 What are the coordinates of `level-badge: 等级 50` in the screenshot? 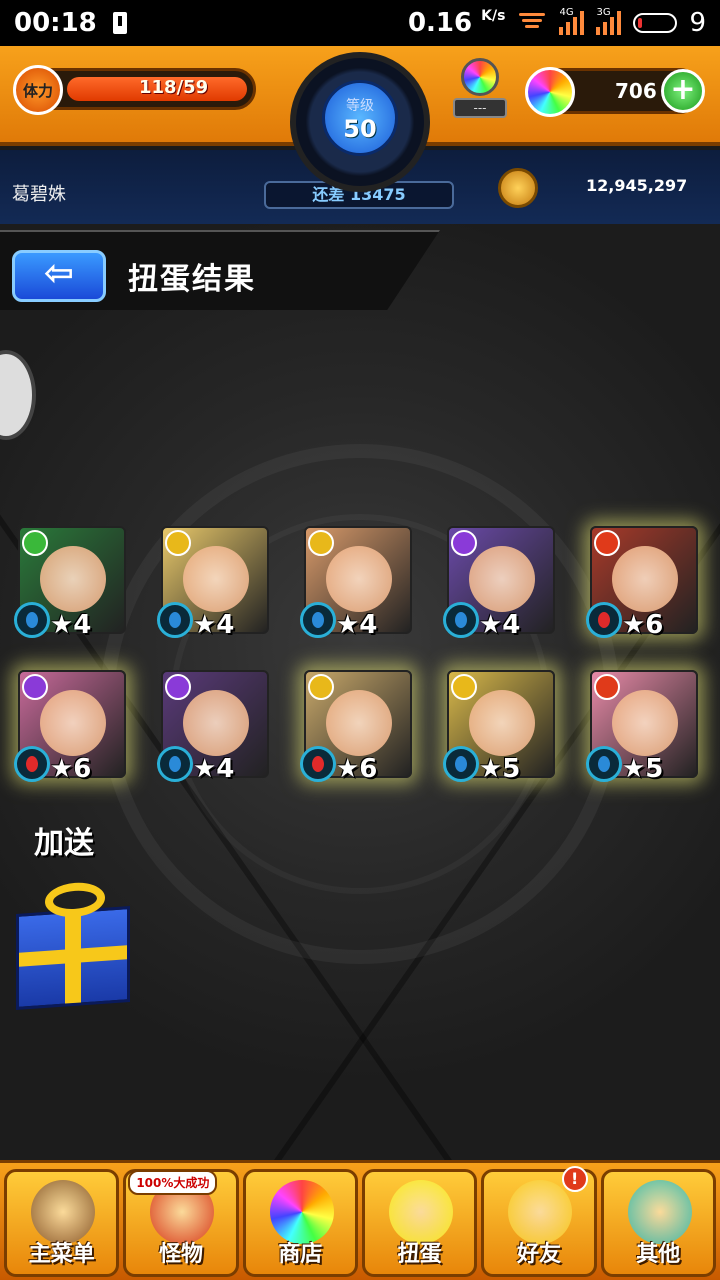 It's located at (360, 122).